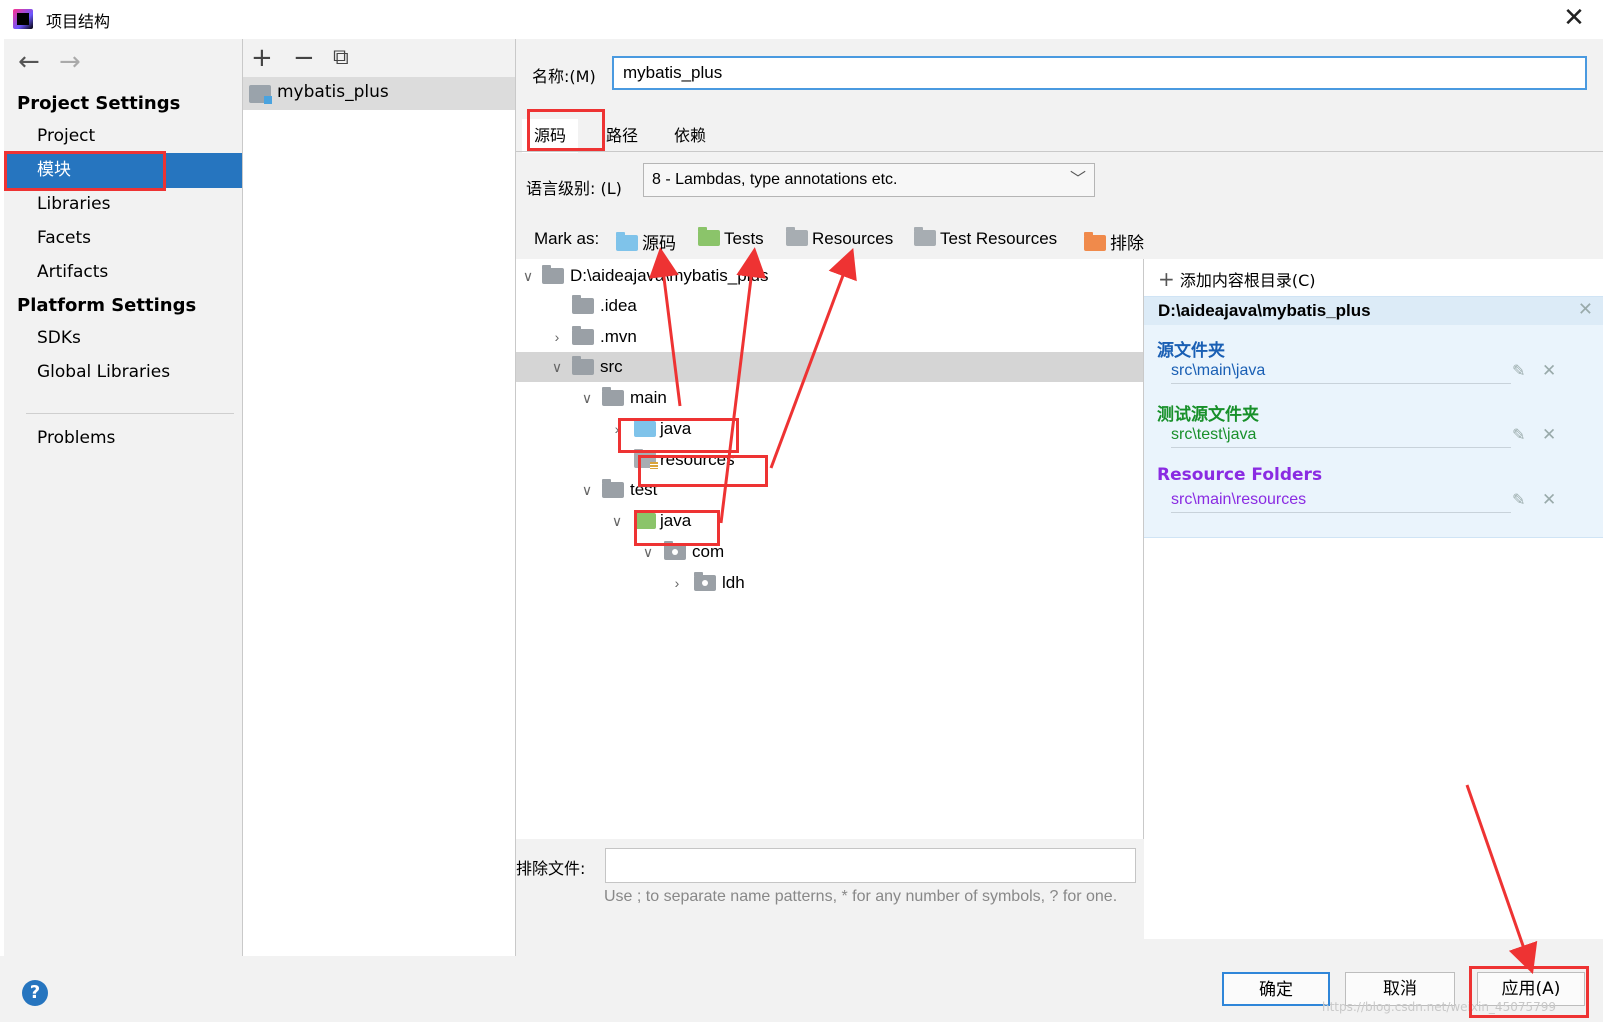  I want to click on back-arrow-icon: ←, so click(29, 62).